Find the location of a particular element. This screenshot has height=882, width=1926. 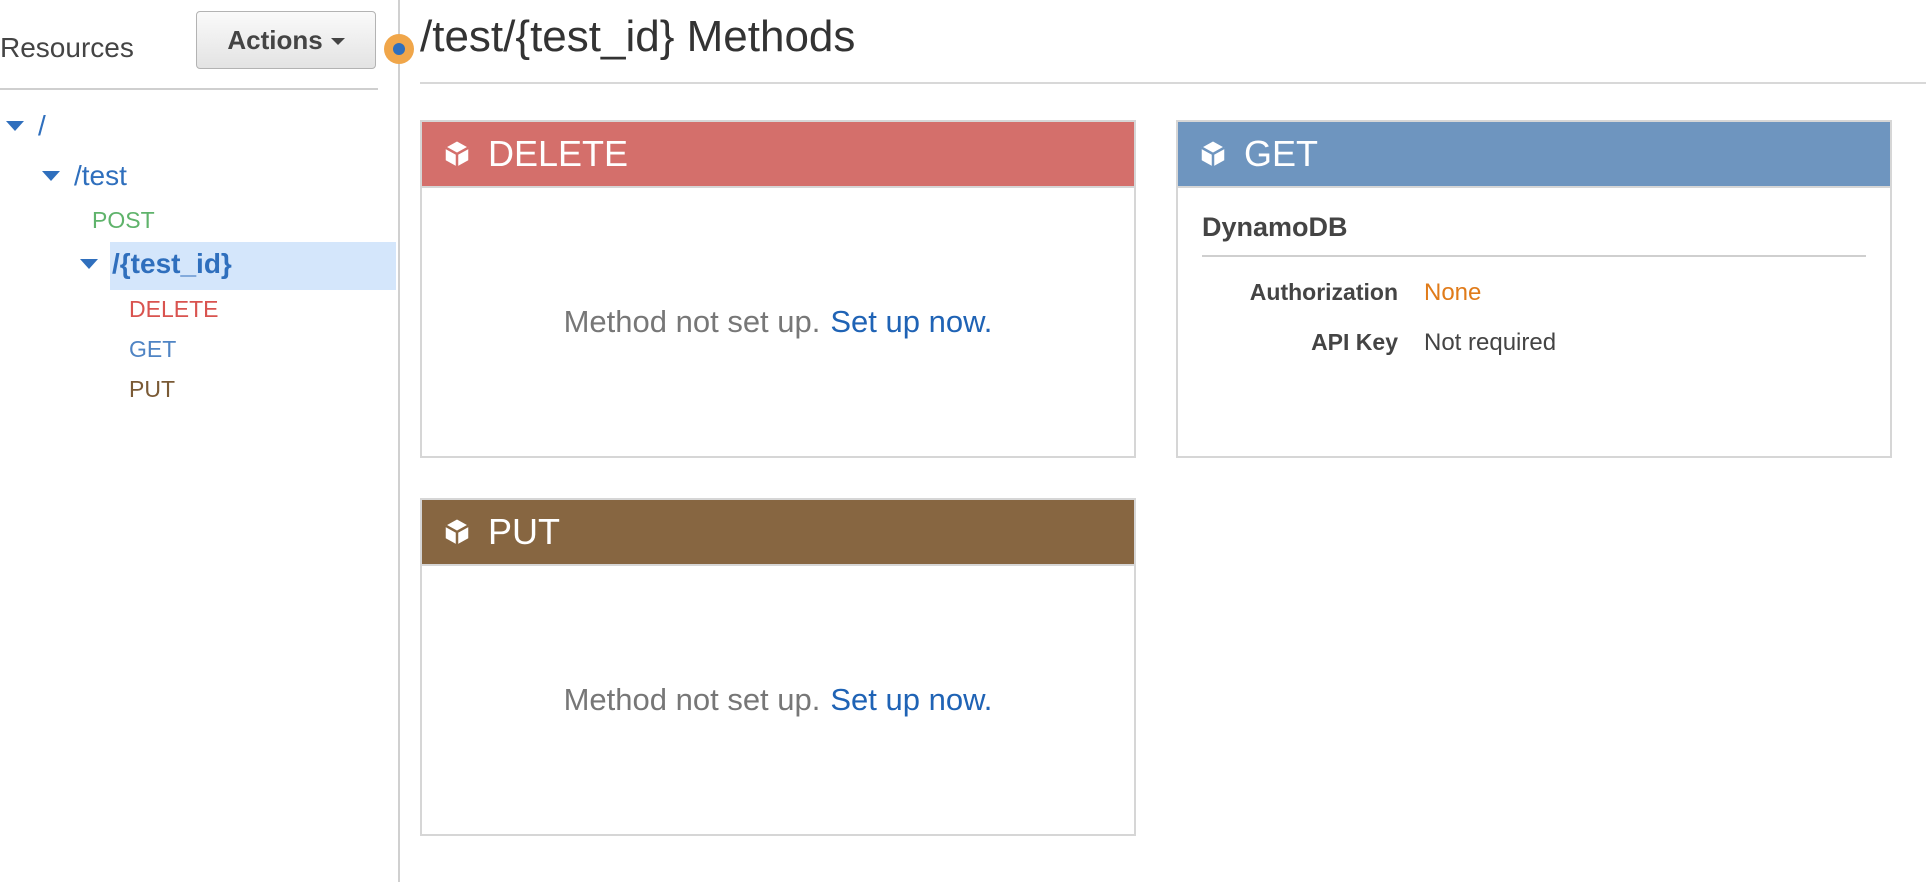

api-key-label: API Key is located at coordinates (1354, 342).